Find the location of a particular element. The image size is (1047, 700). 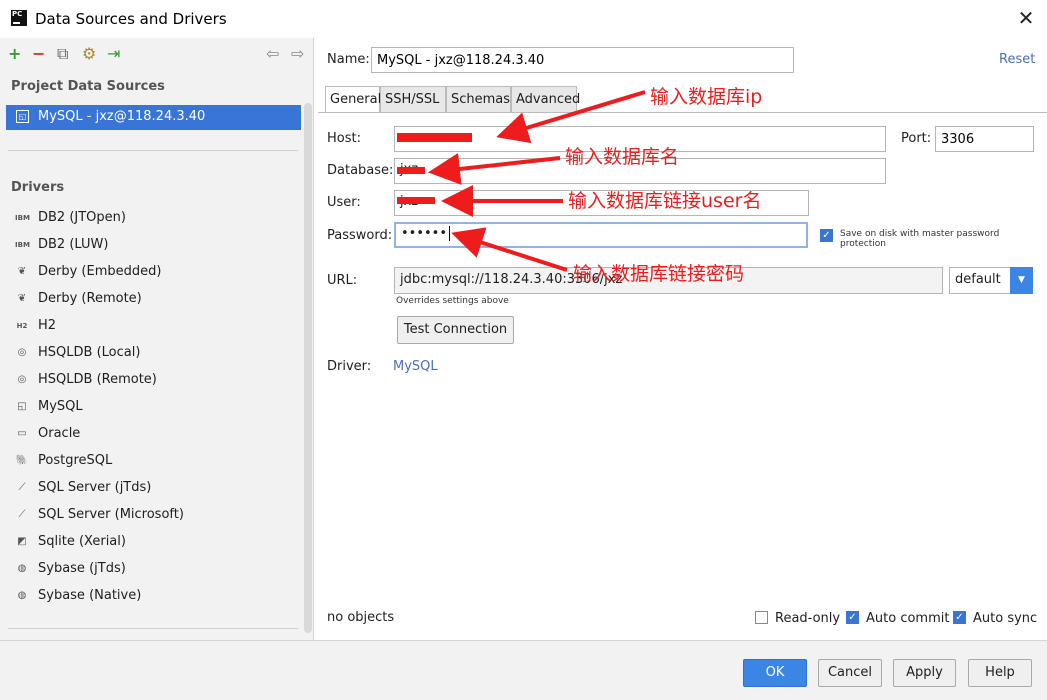

annotation-arrows is located at coordinates (537, 181).